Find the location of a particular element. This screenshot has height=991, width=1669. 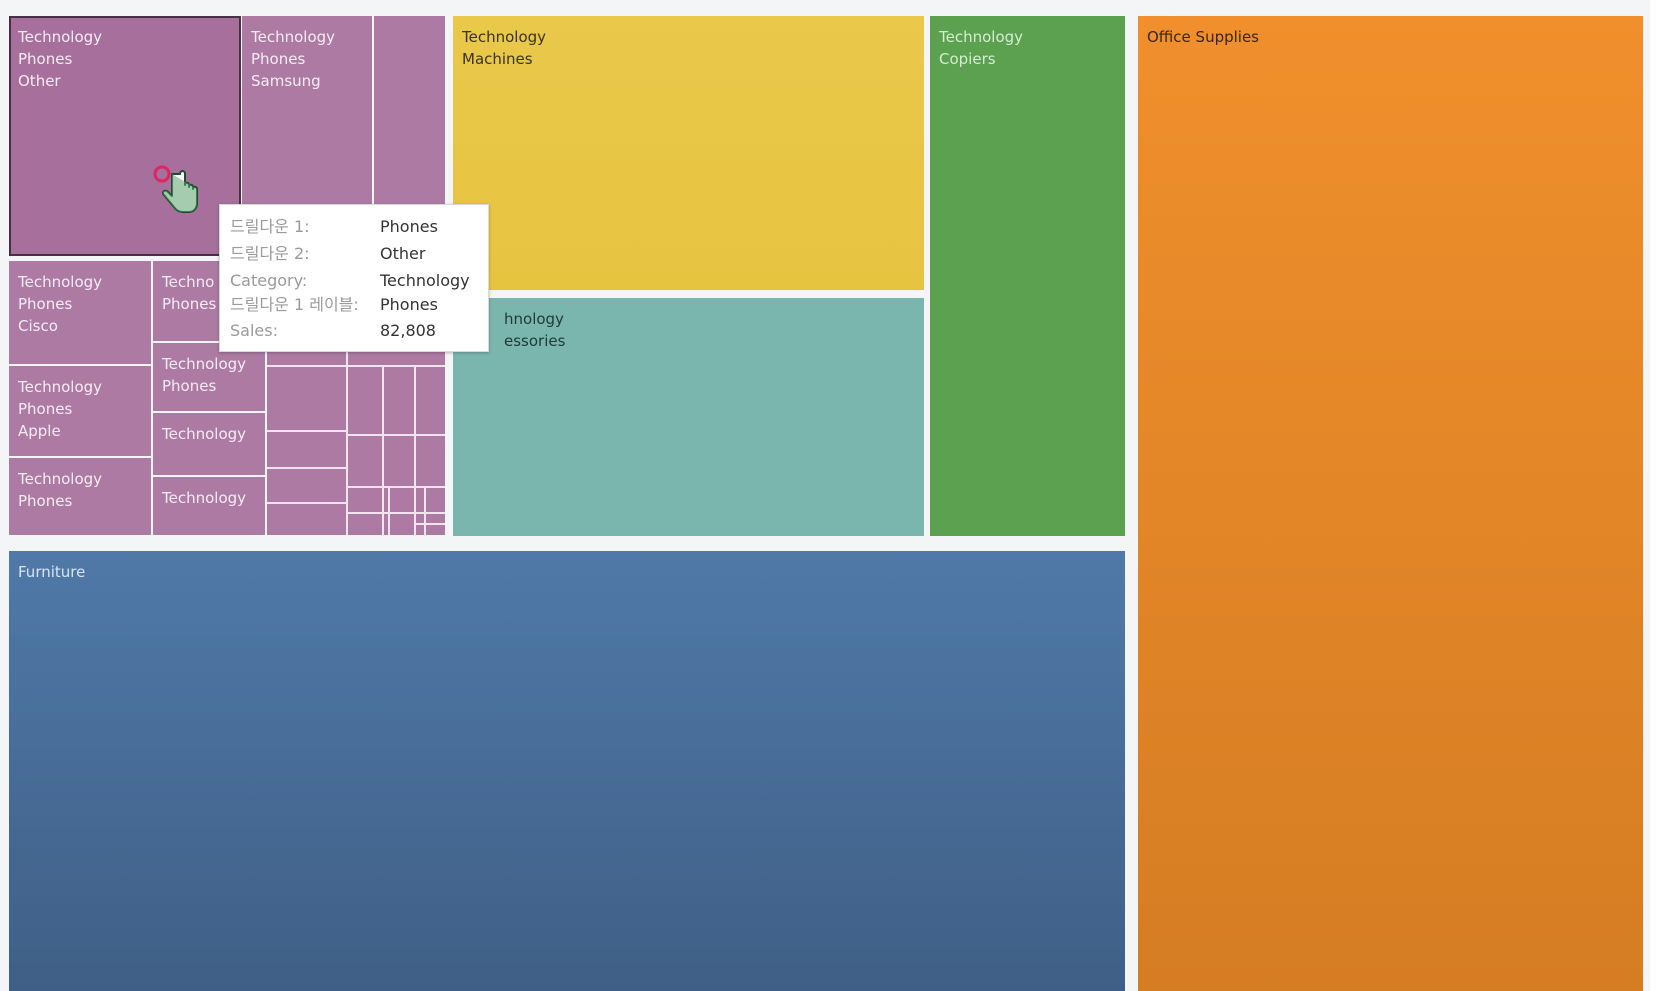

tile-phones-apple: Technology Phones Apple is located at coordinates (80, 411).